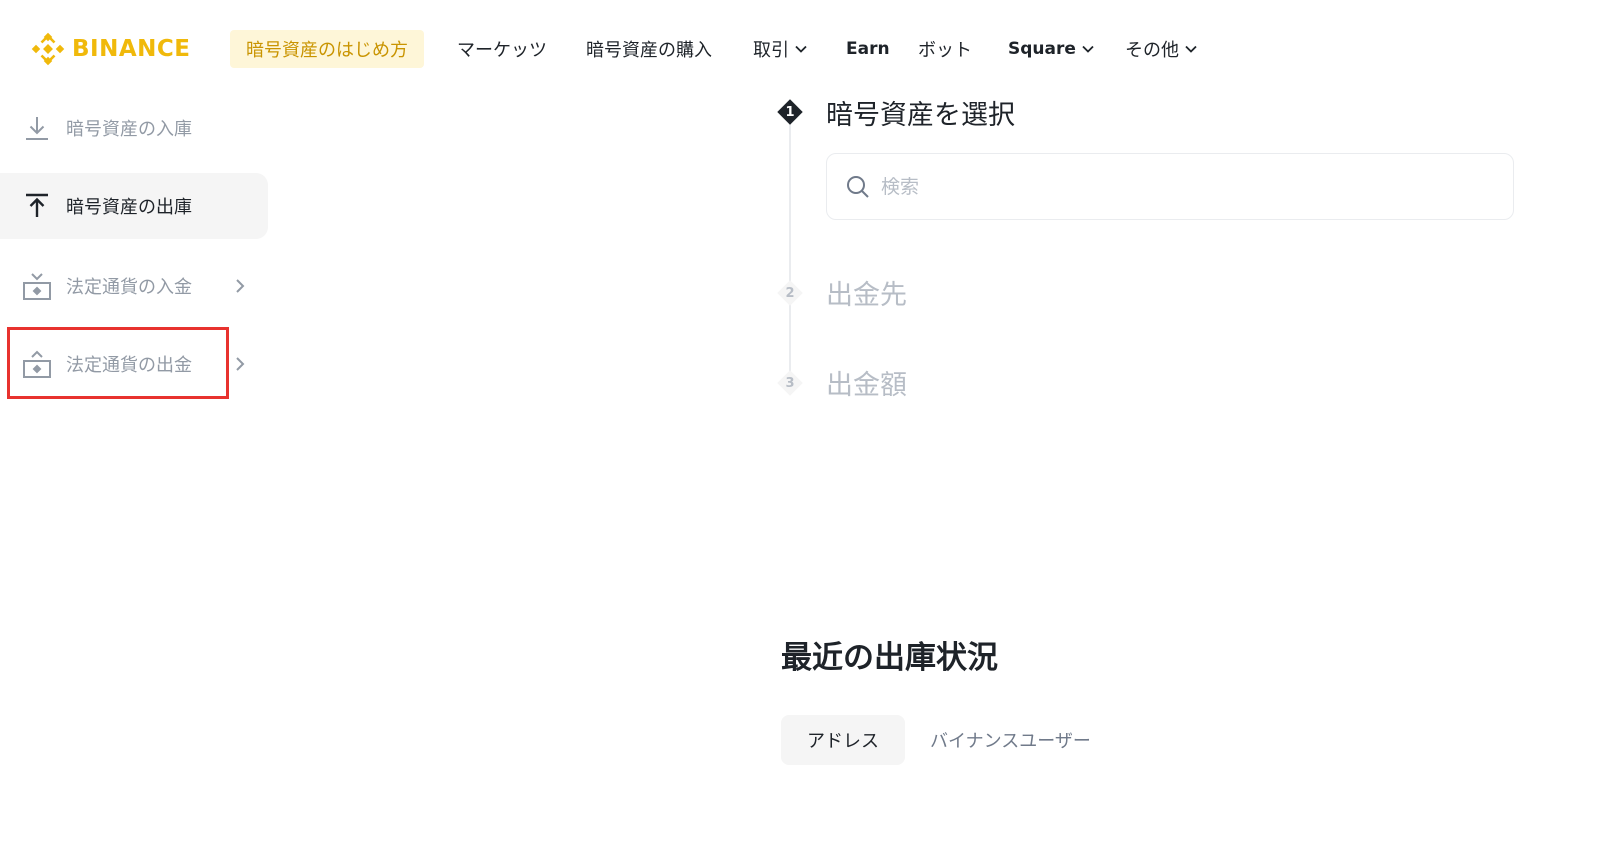 This screenshot has height=849, width=1600. I want to click on stepper-line, so click(790, 253).